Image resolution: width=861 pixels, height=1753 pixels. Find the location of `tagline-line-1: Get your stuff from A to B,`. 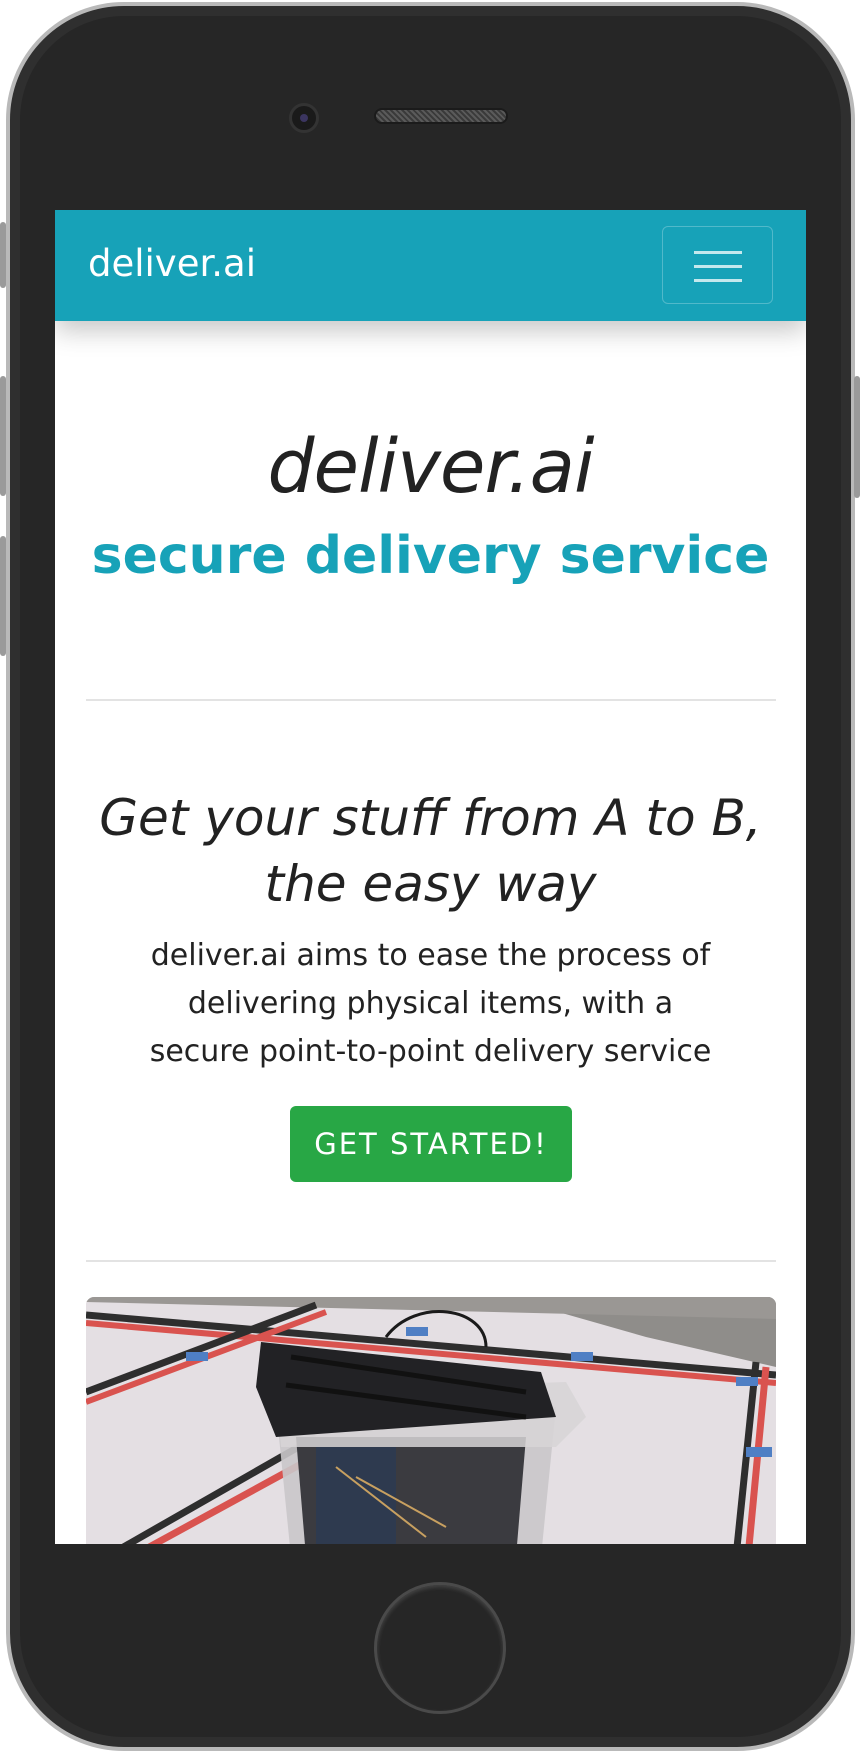

tagline-line-1: Get your stuff from A to B, is located at coordinates (430, 818).